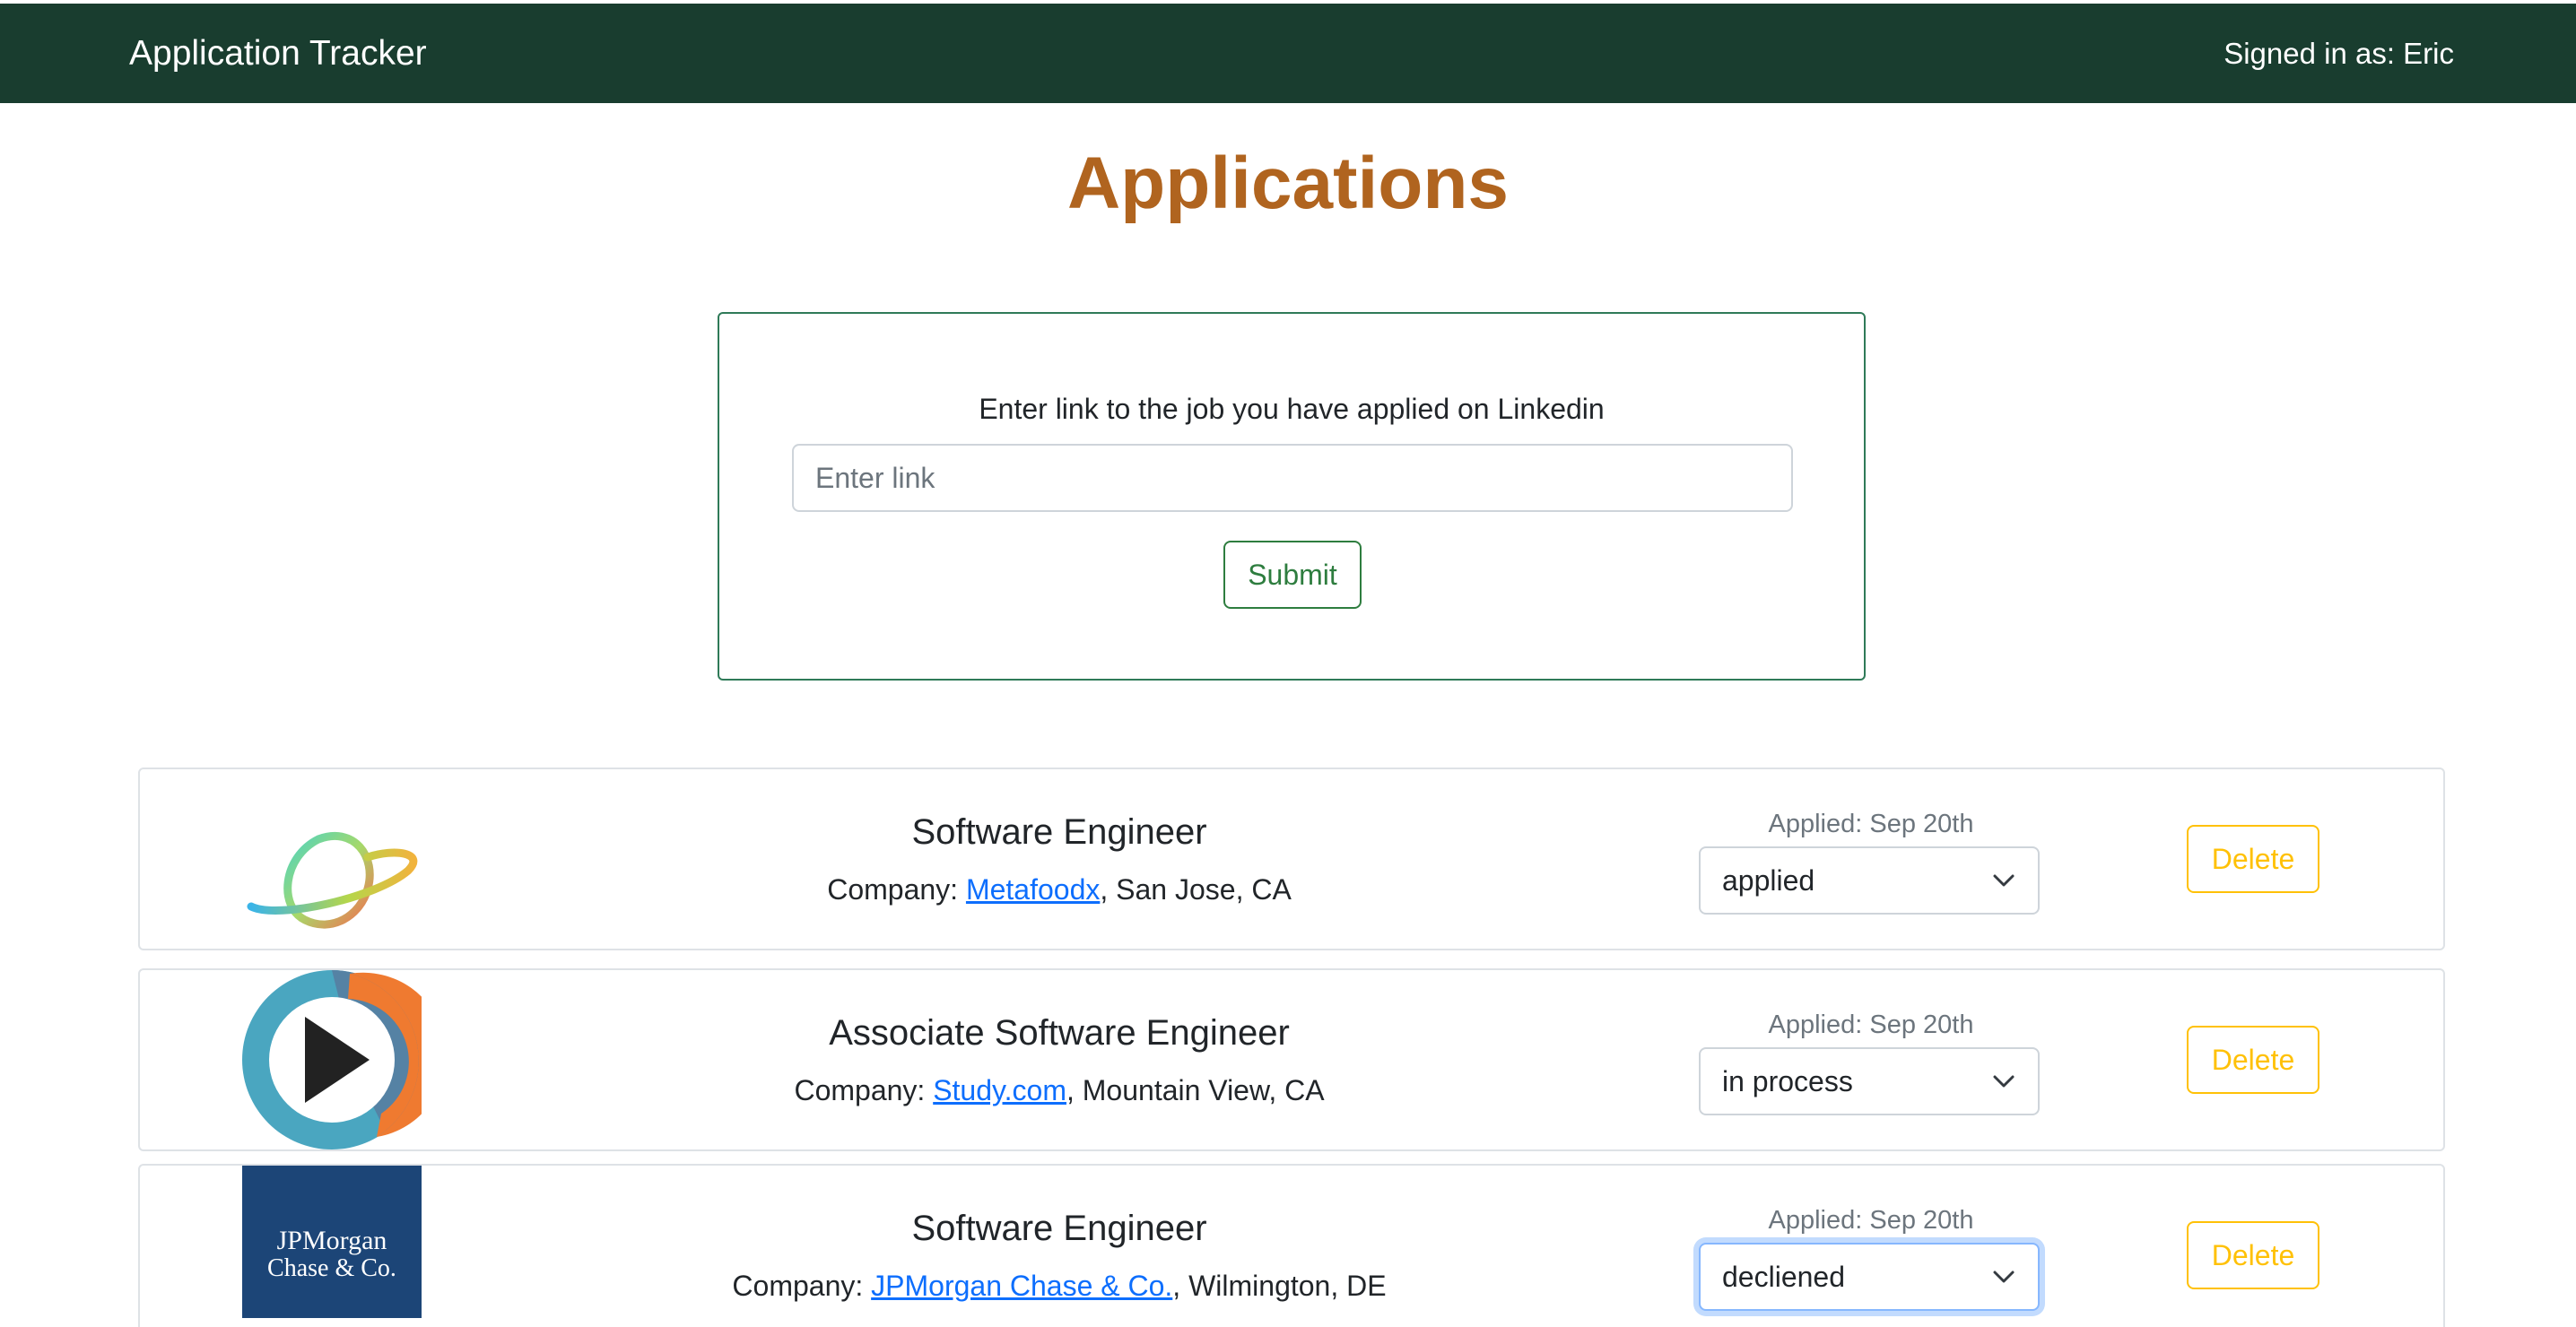 The width and height of the screenshot is (2576, 1327). I want to click on status-value: decliened, so click(1783, 1277).